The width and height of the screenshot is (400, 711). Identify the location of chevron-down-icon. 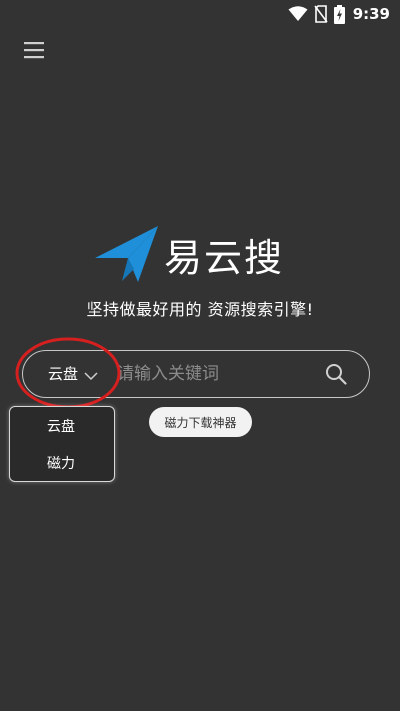
(91, 375).